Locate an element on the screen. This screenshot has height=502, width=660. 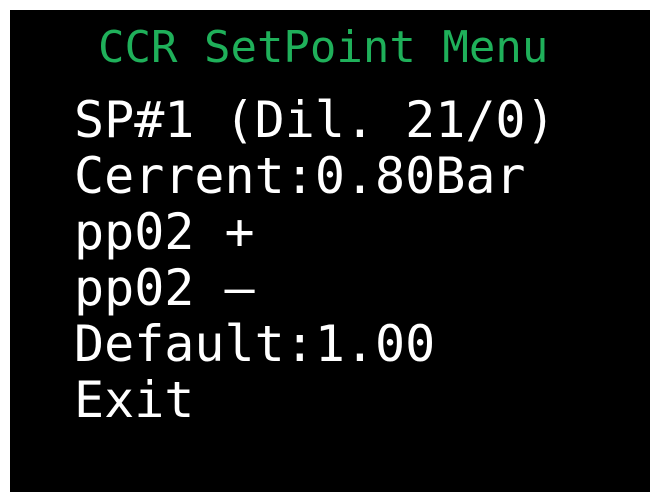
menu-item-default-value: Default:1.00 is located at coordinates (315, 344).